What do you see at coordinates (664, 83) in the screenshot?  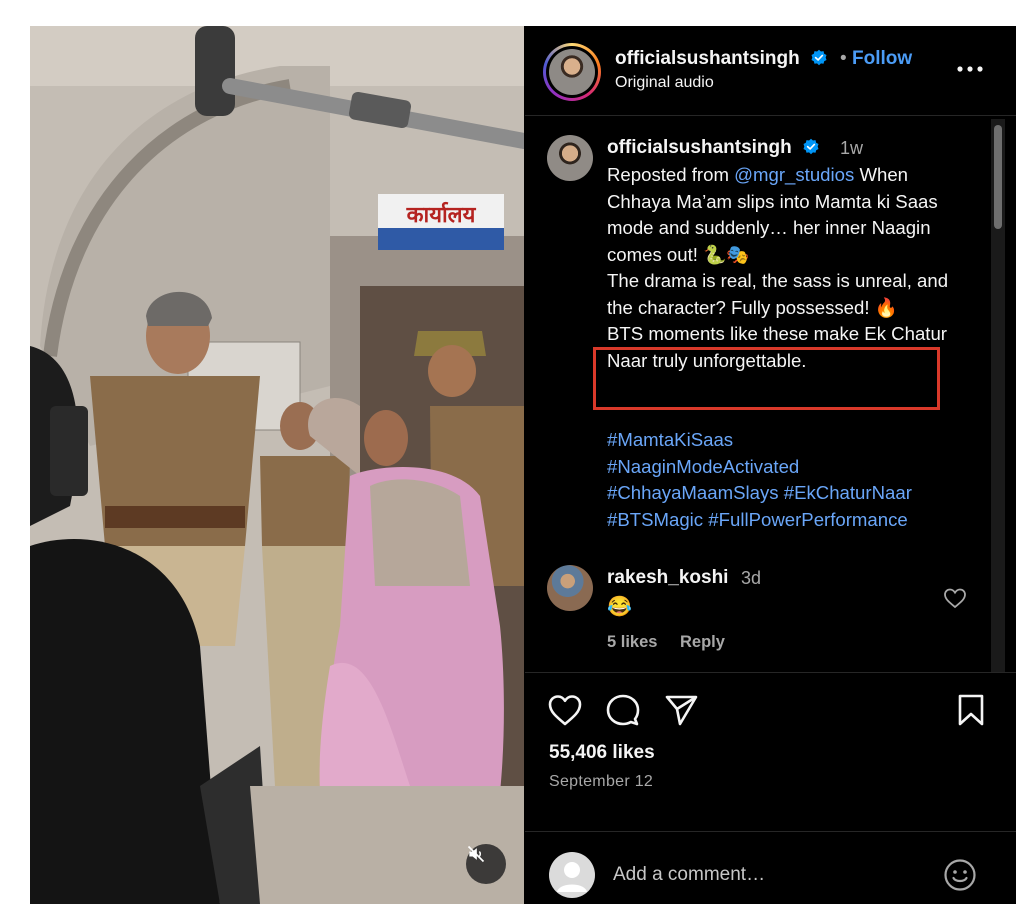 I see `audio-link: Original audio` at bounding box center [664, 83].